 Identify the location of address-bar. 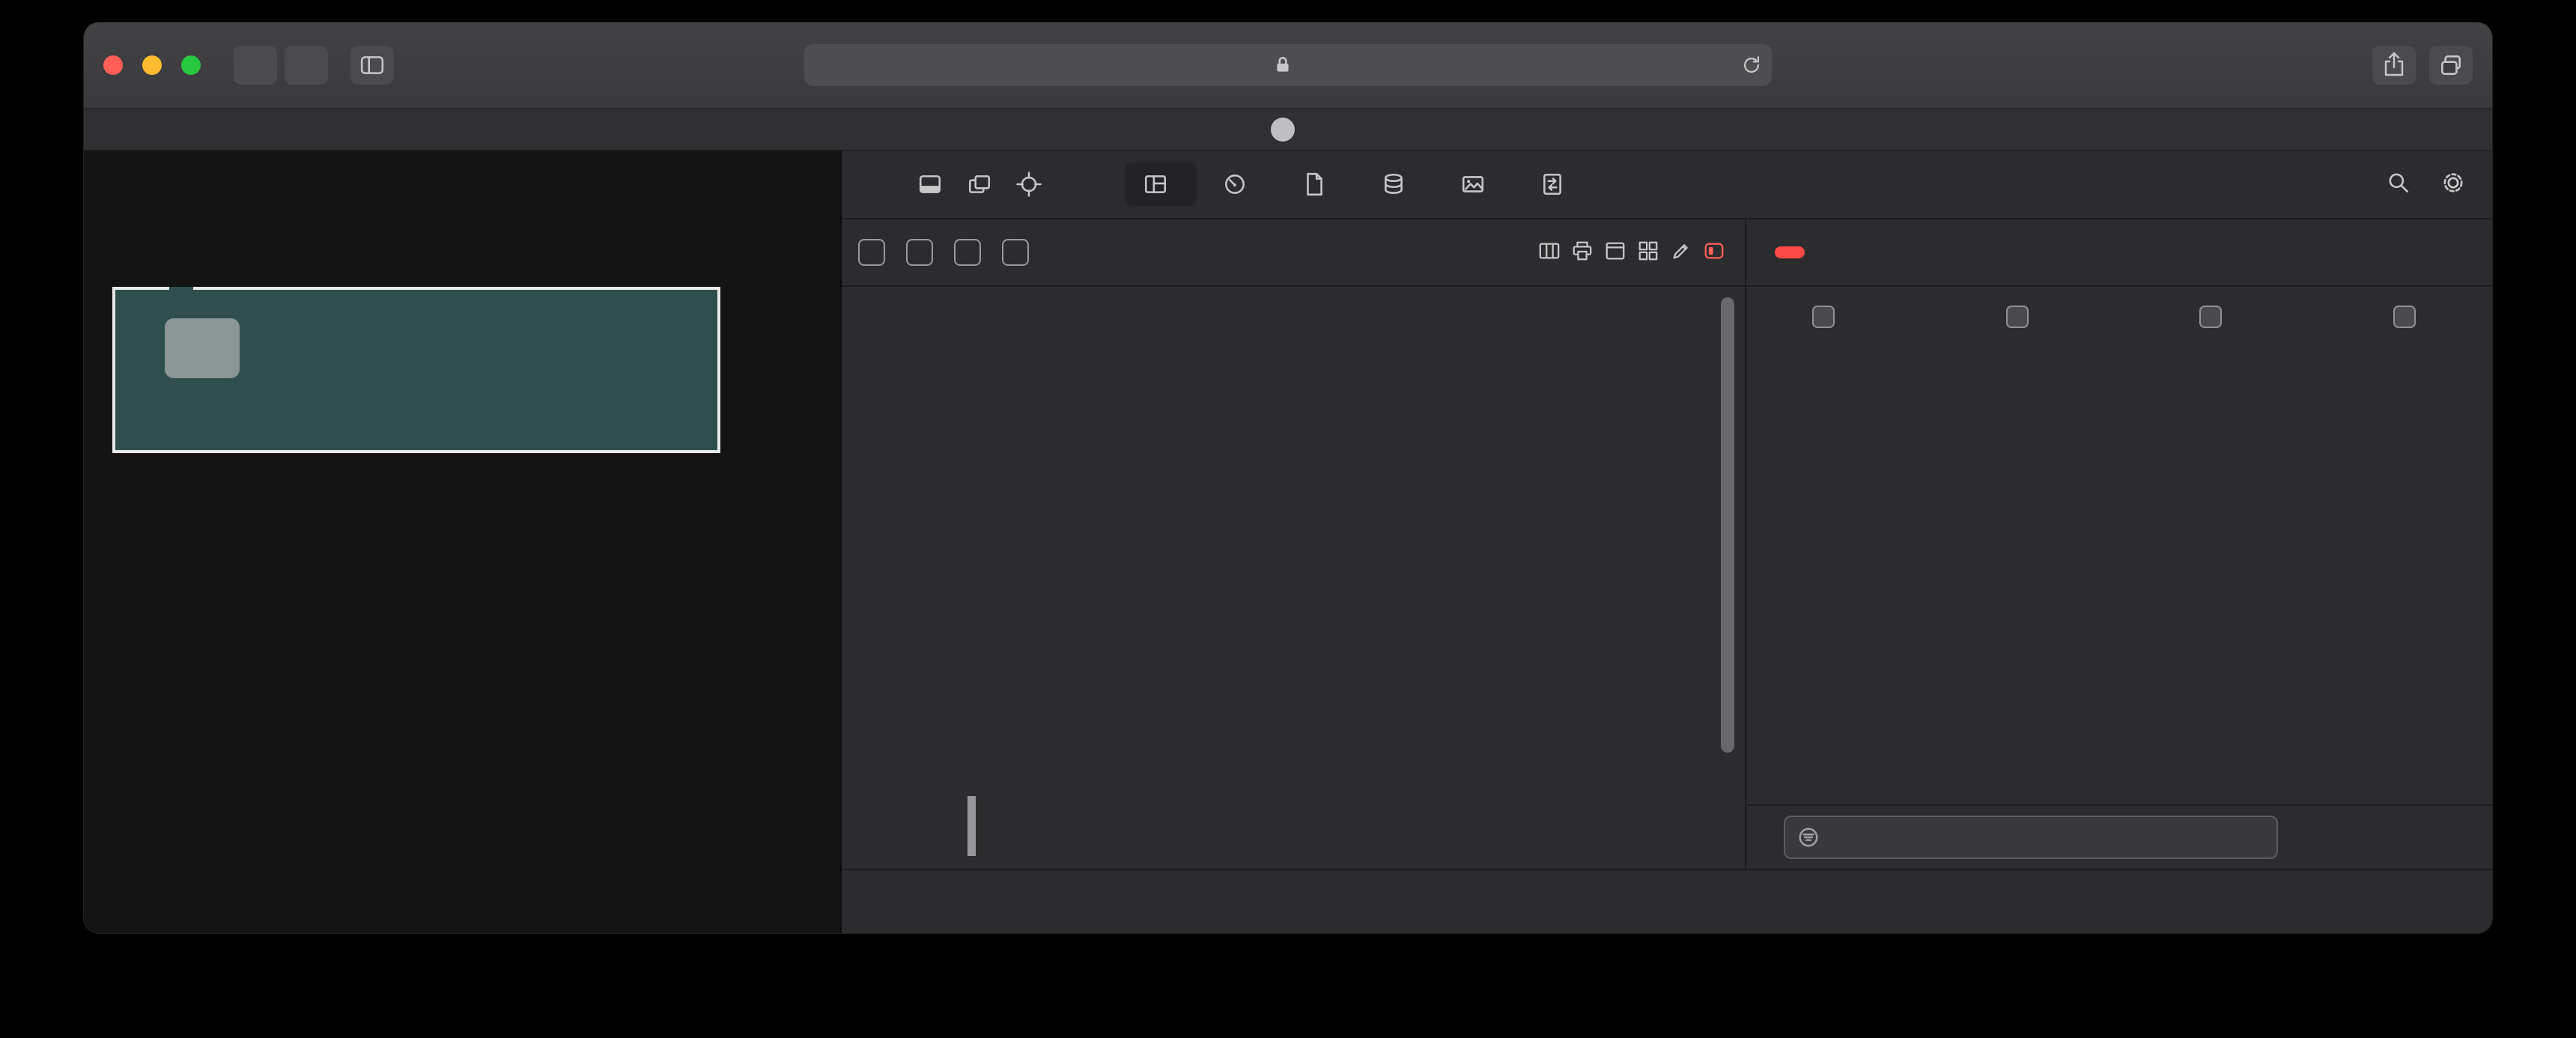
(1288, 65).